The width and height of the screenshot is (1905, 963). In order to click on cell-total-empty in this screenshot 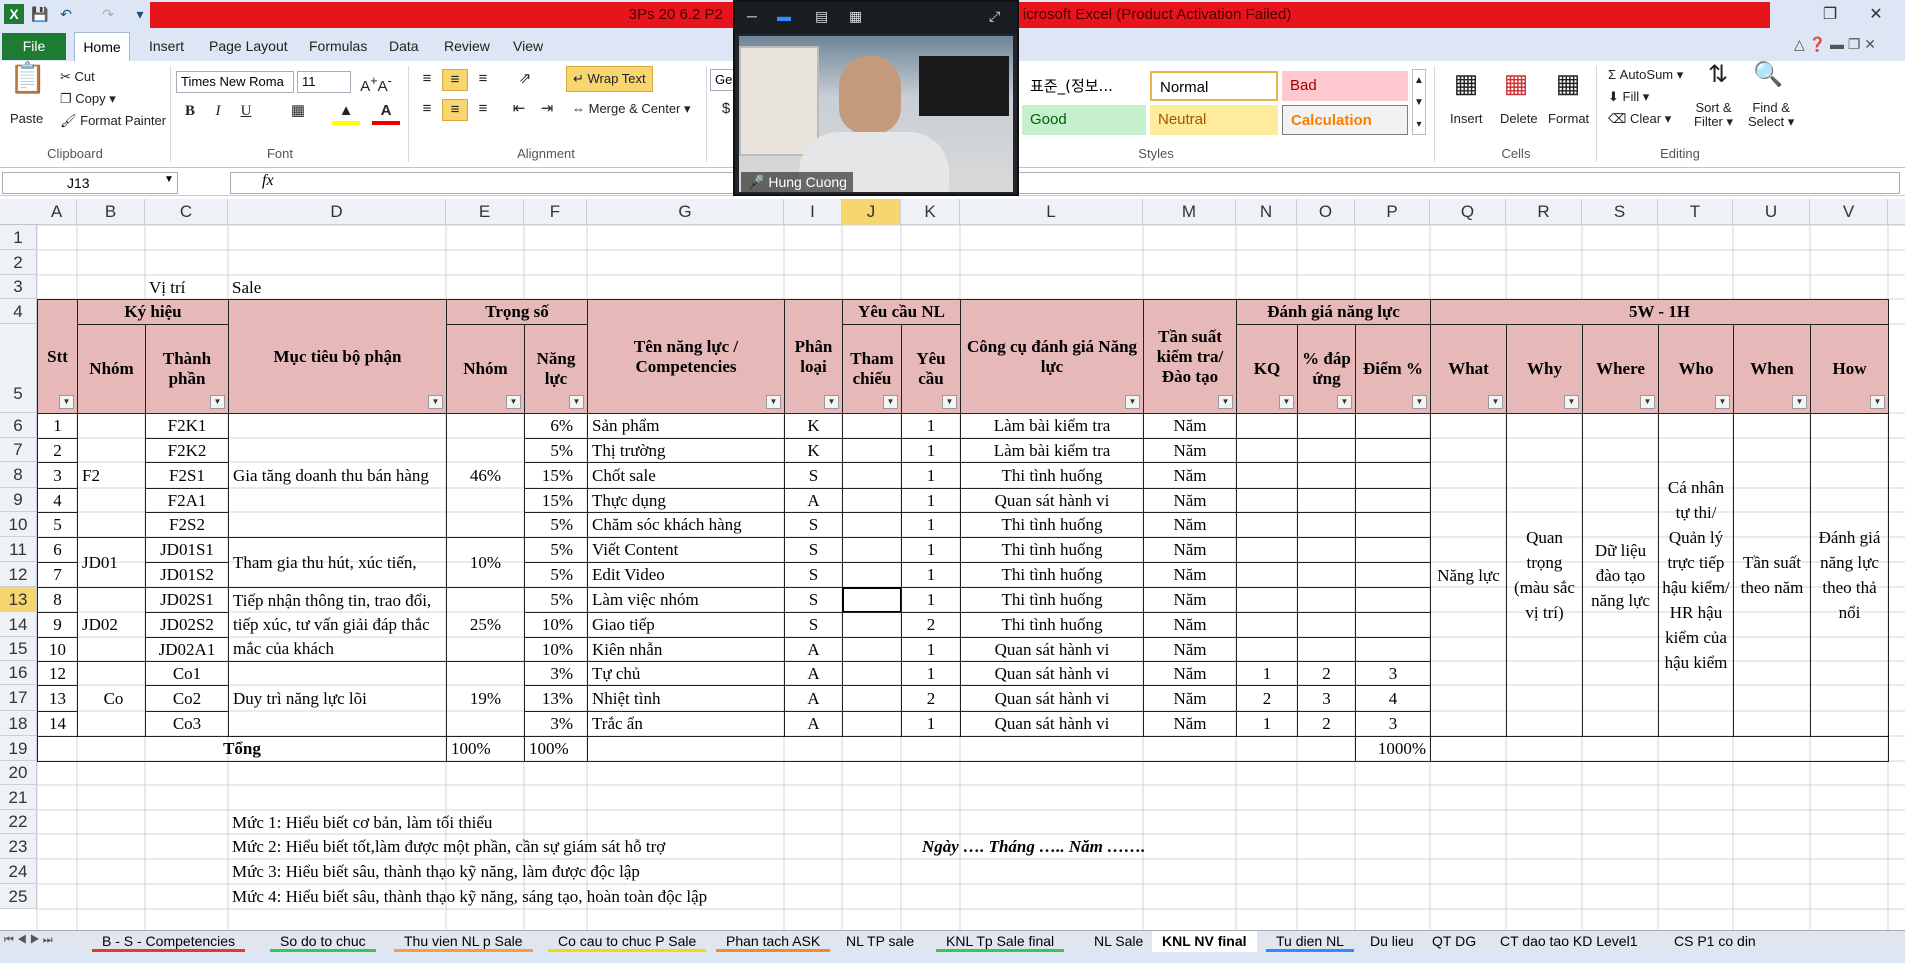, I will do `click(971, 749)`.